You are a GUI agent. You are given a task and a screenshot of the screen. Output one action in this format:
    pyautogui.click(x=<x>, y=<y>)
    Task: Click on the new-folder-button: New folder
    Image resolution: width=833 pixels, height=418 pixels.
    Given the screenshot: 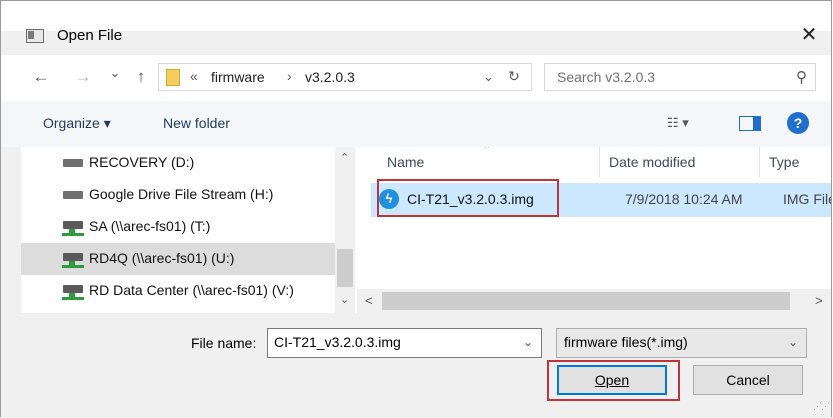 What is the action you would take?
    pyautogui.click(x=196, y=123)
    